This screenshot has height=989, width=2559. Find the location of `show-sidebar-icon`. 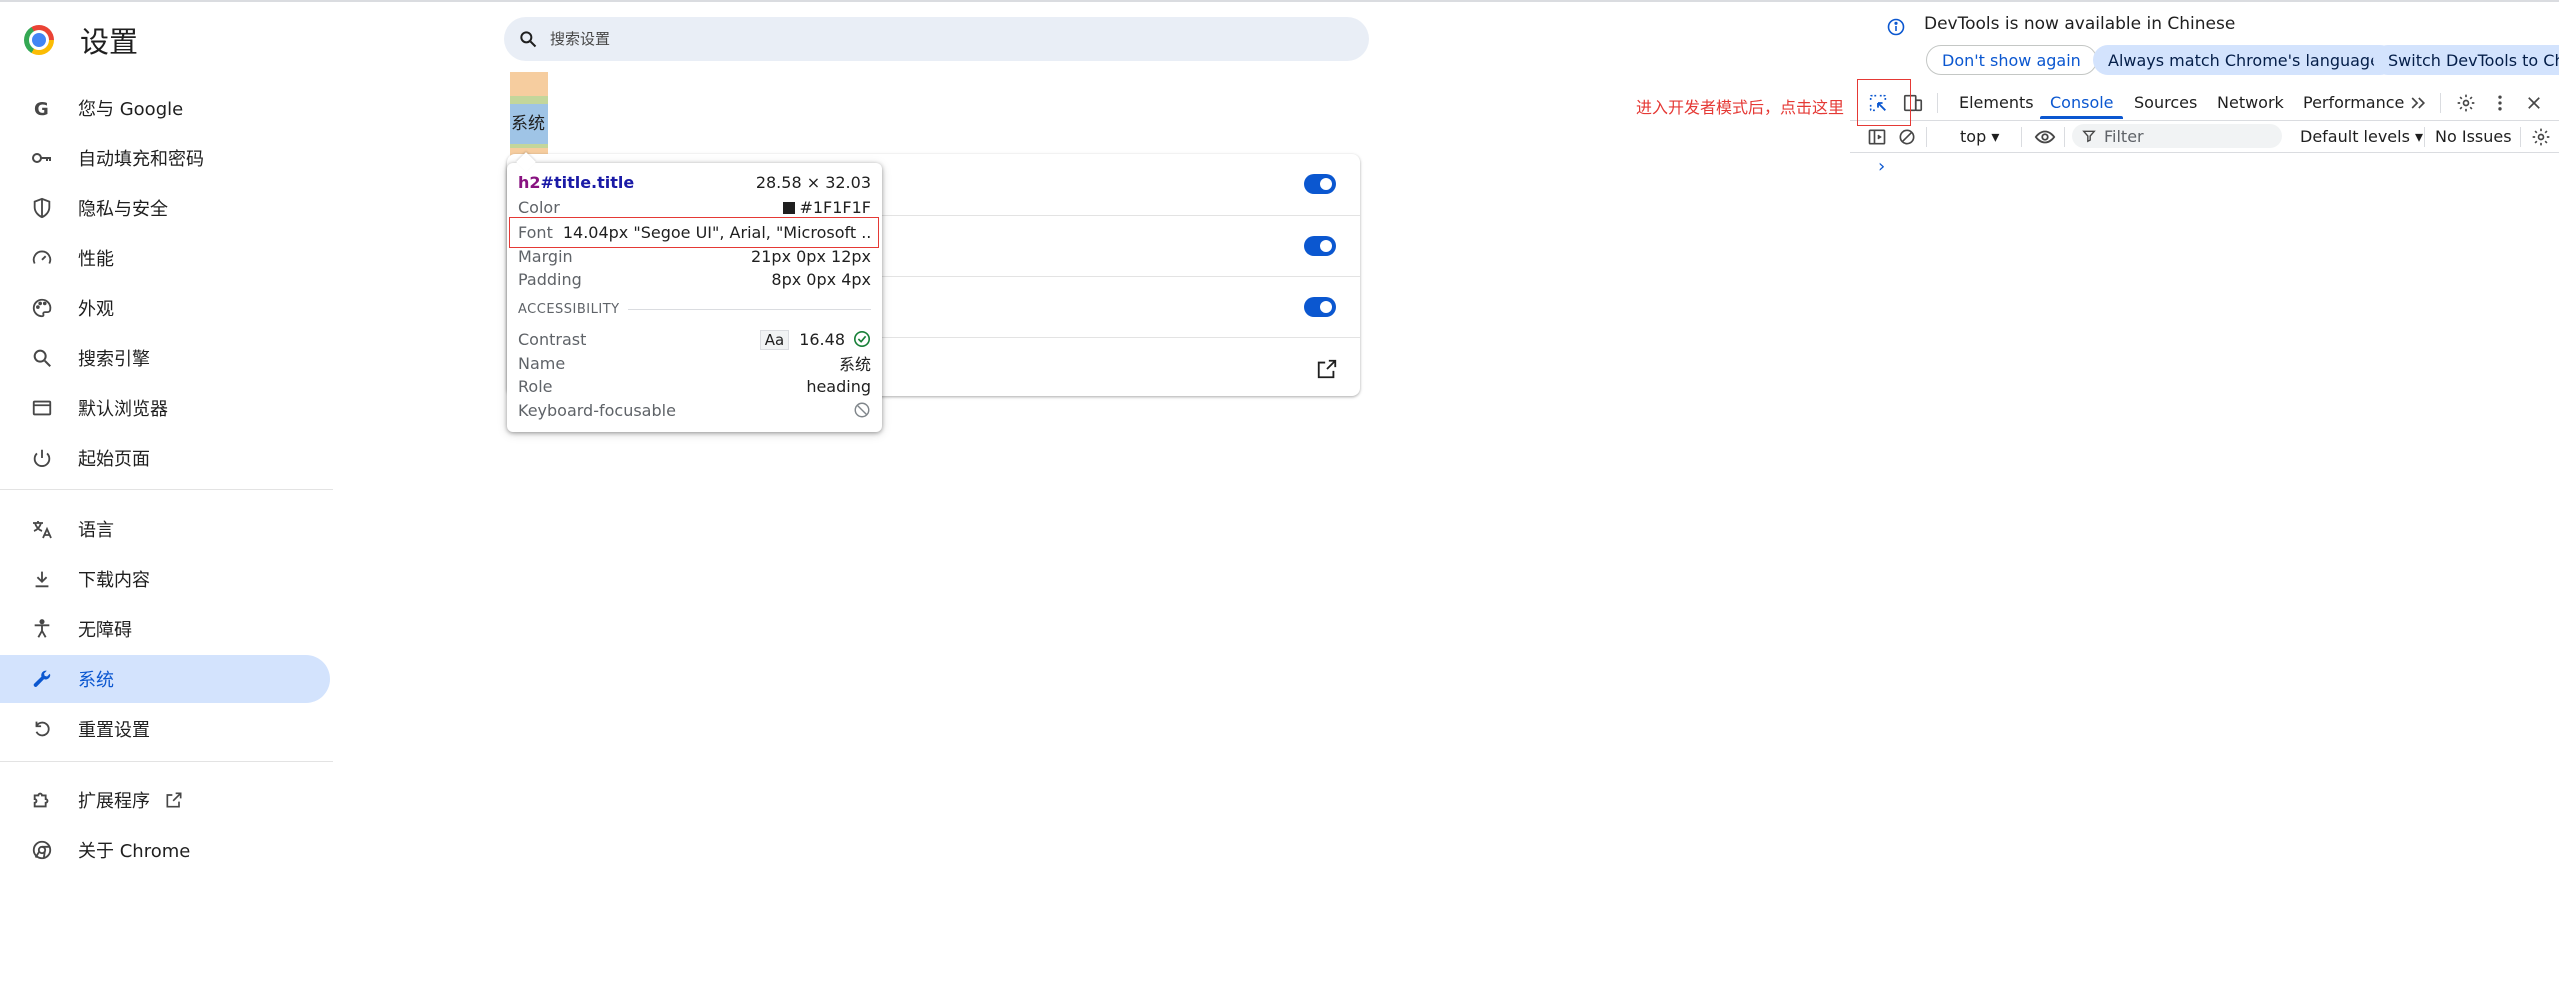

show-sidebar-icon is located at coordinates (1877, 137).